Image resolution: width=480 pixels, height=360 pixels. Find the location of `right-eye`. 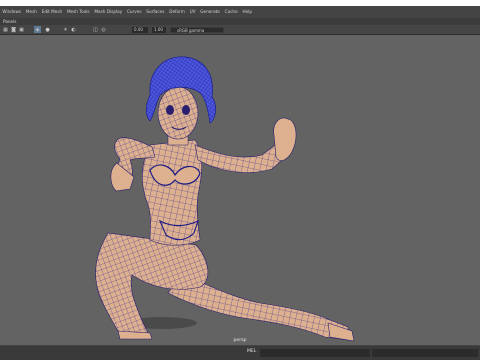

right-eye is located at coordinates (186, 110).